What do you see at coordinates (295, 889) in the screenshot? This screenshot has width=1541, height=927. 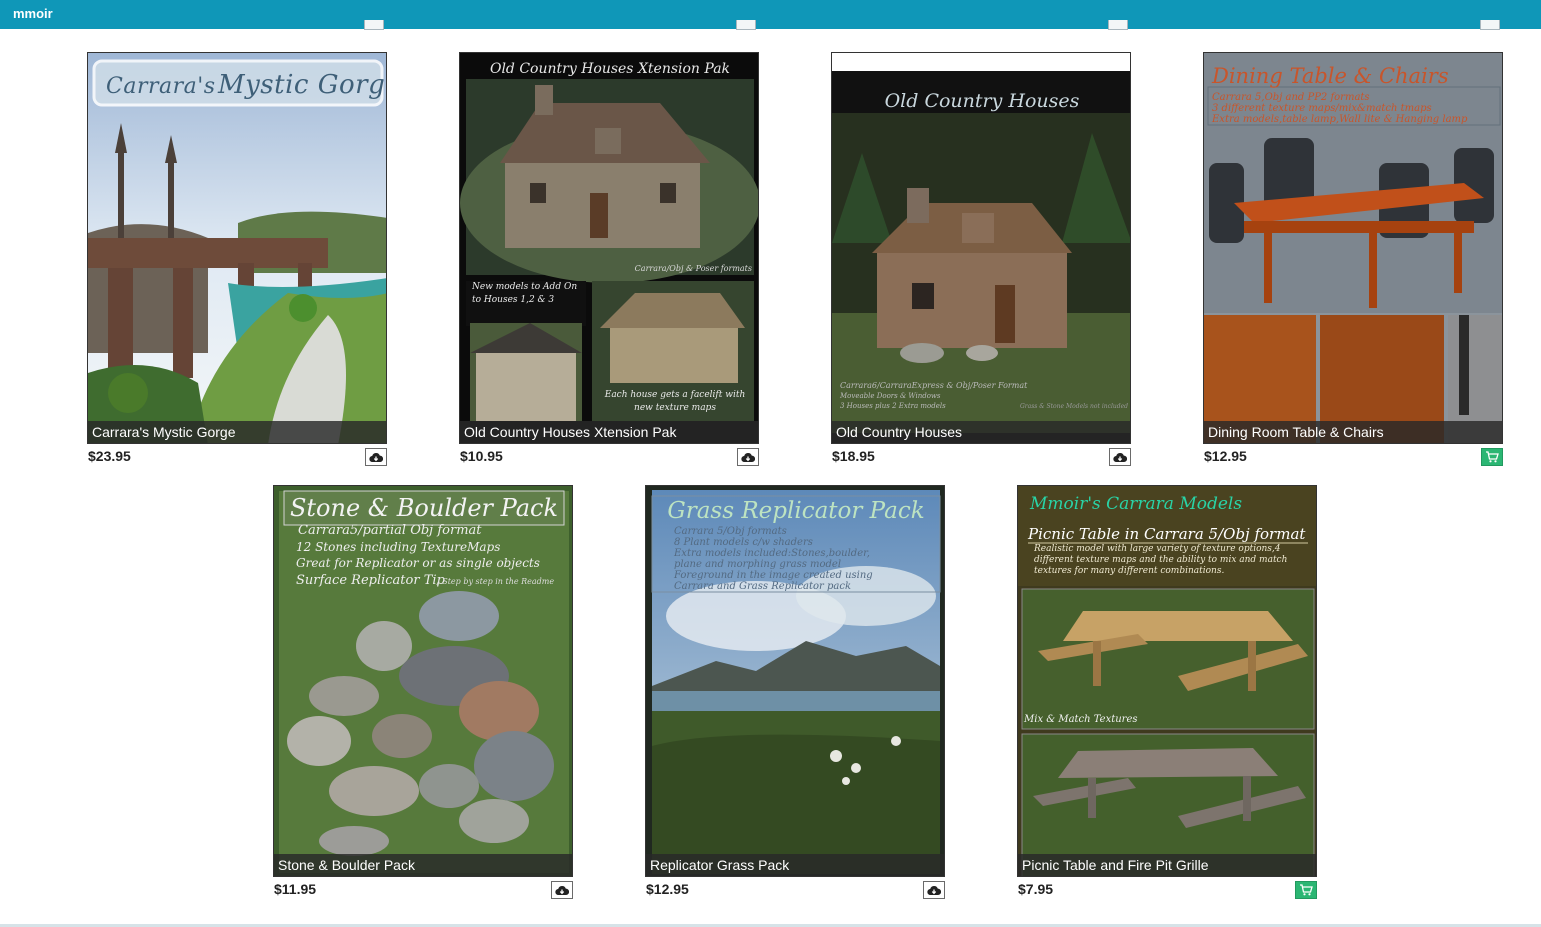 I see `product-price: $11.95` at bounding box center [295, 889].